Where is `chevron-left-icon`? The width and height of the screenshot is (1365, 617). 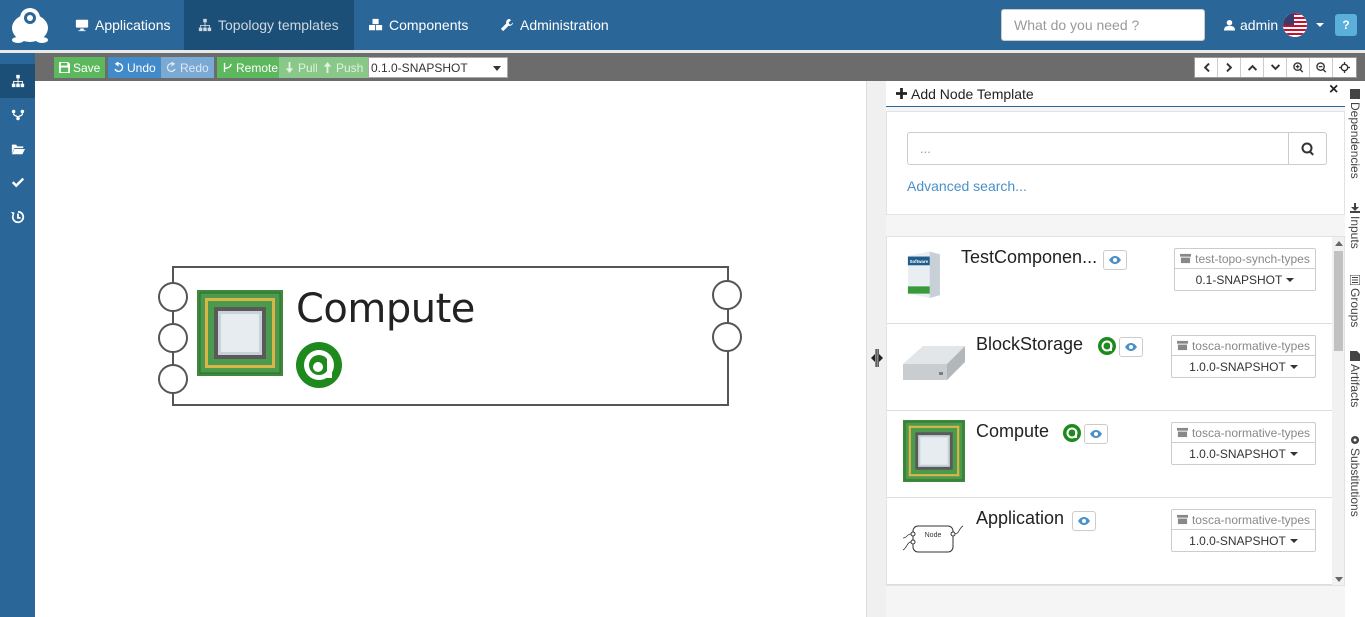
chevron-left-icon is located at coordinates (1206, 67).